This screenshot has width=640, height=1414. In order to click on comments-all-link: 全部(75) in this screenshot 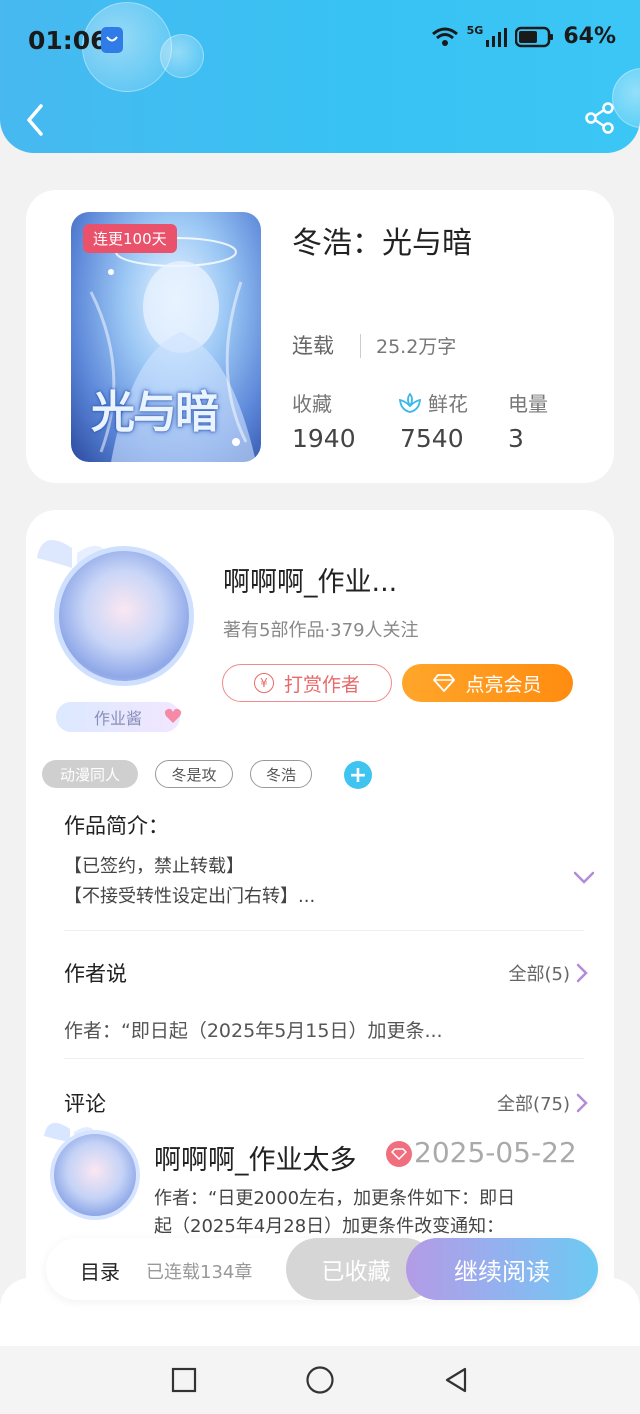, I will do `click(542, 1103)`.